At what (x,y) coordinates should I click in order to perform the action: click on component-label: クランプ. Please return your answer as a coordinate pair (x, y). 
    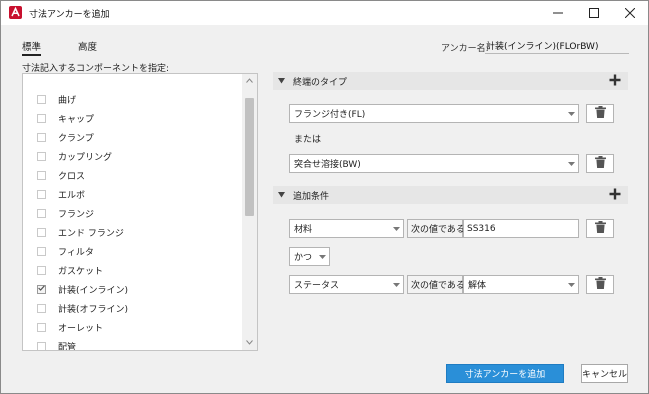
    Looking at the image, I should click on (76, 138).